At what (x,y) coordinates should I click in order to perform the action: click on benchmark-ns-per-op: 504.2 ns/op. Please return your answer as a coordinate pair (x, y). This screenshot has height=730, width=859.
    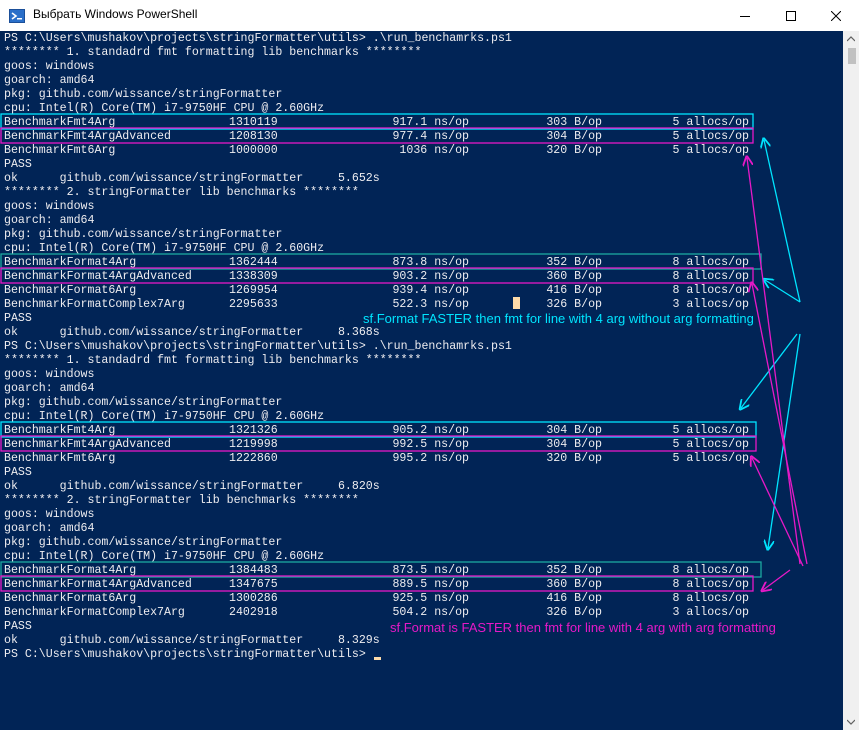
    Looking at the image, I should click on (430, 612).